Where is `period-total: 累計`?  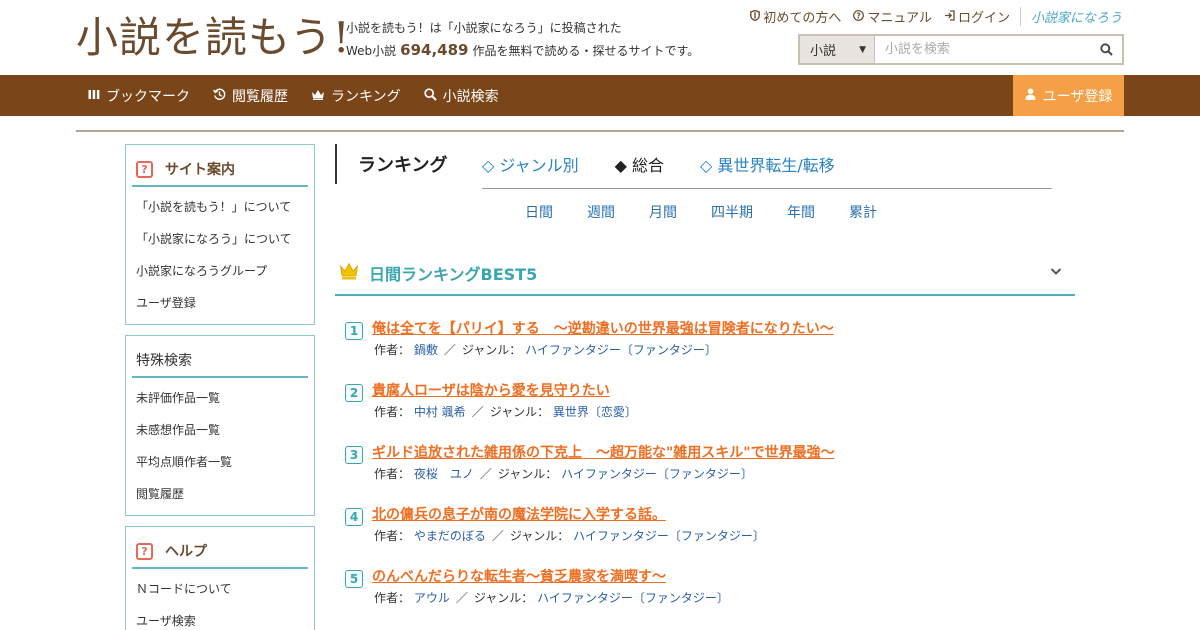 period-total: 累計 is located at coordinates (863, 212).